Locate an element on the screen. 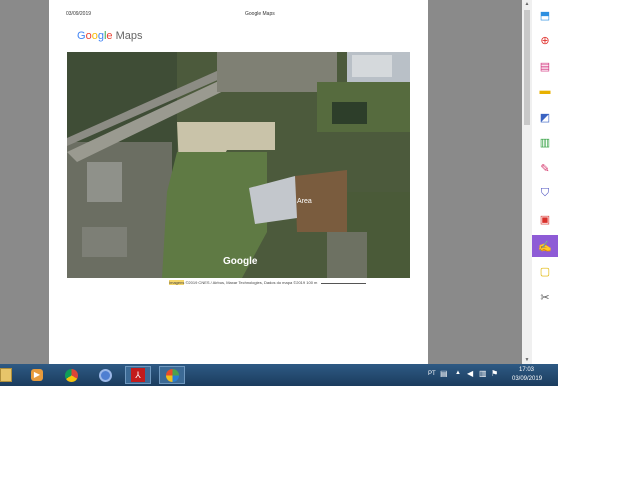 The width and height of the screenshot is (640, 480). translate-icon: ◩ is located at coordinates (545, 117).